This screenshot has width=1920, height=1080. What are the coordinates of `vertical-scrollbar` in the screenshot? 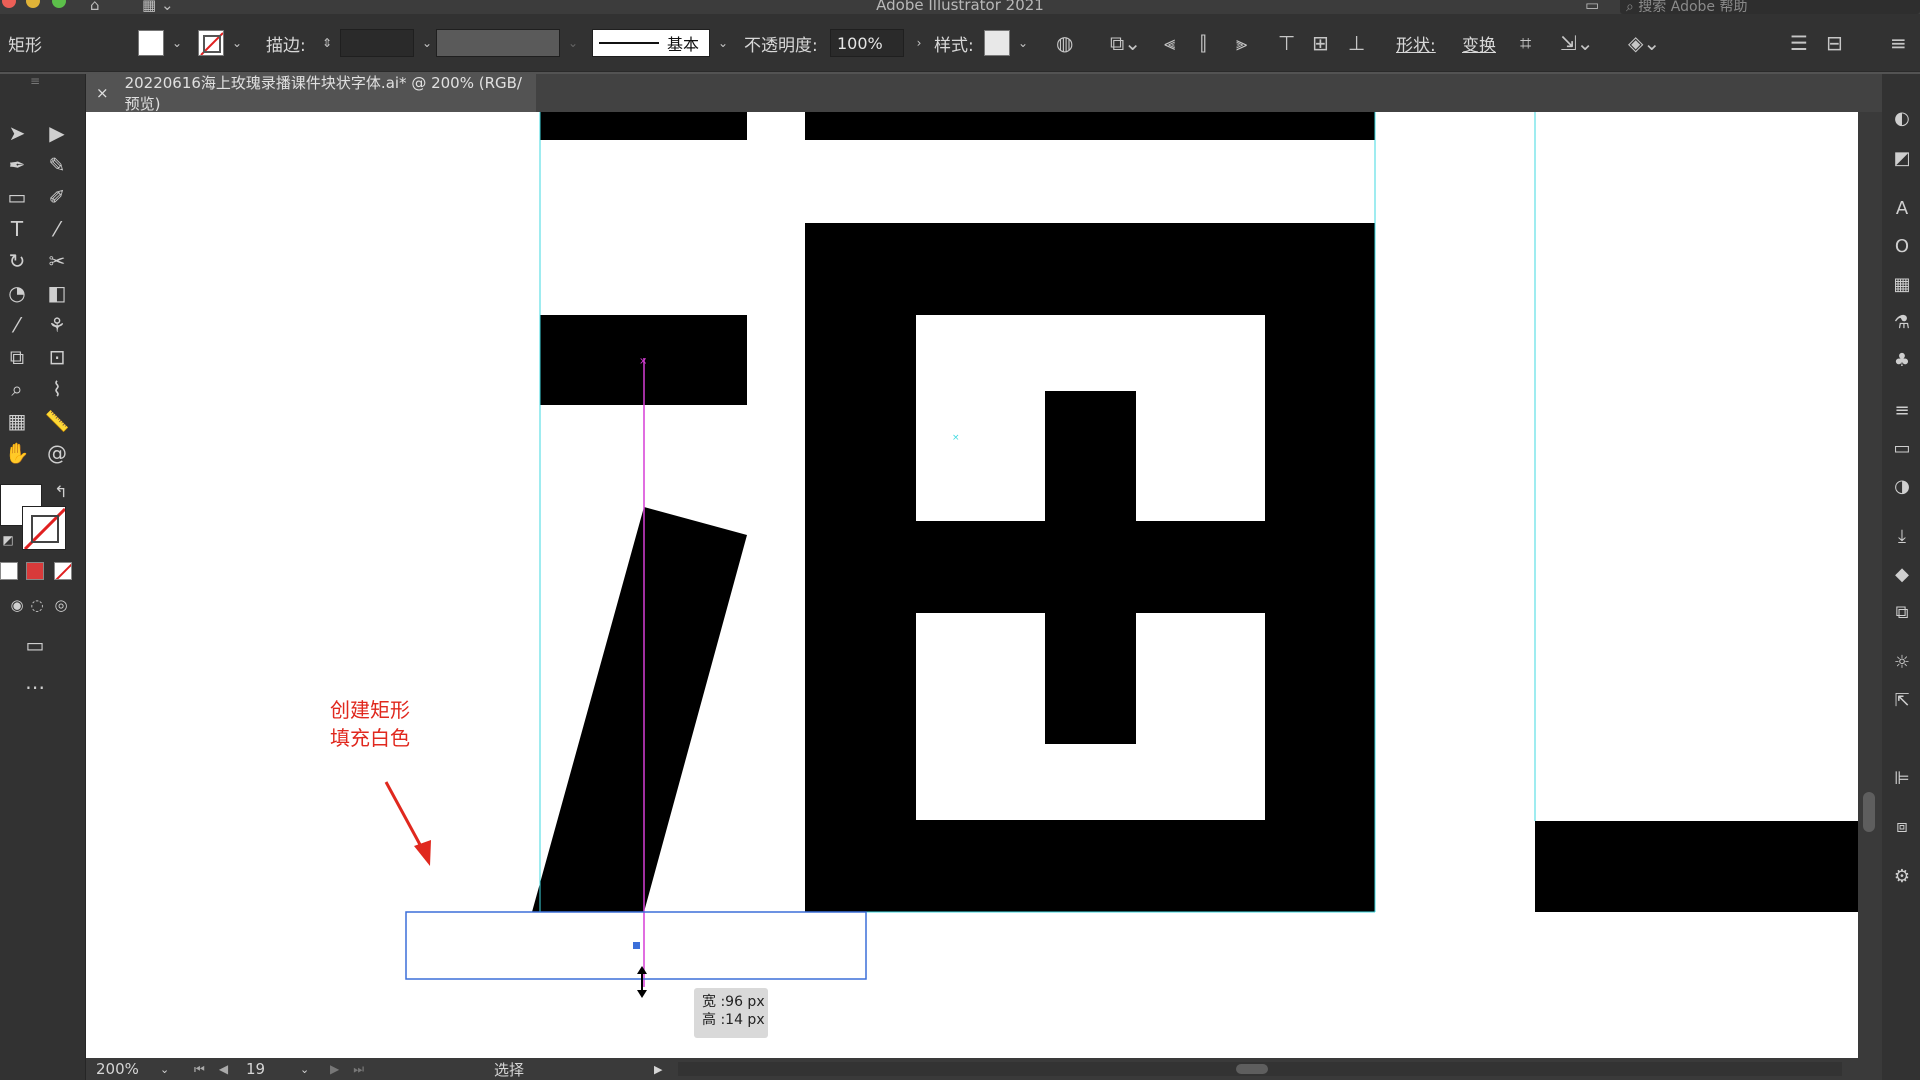 It's located at (1870, 585).